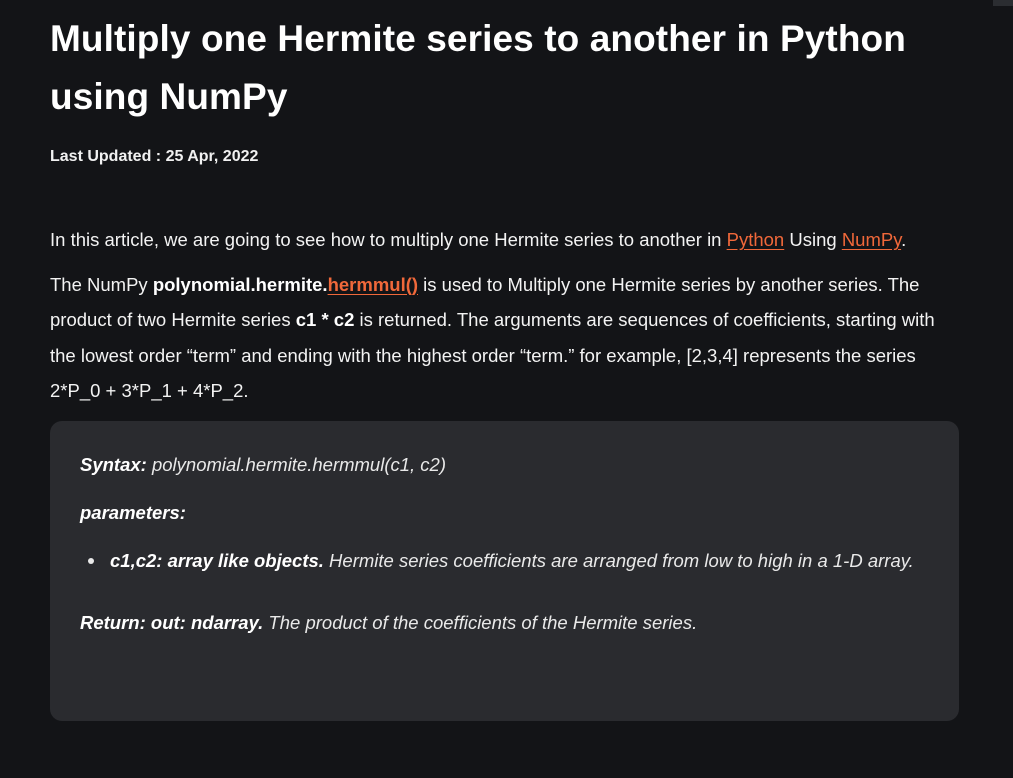 This screenshot has height=778, width=1013. I want to click on numpy-link: NumPy, so click(871, 239).